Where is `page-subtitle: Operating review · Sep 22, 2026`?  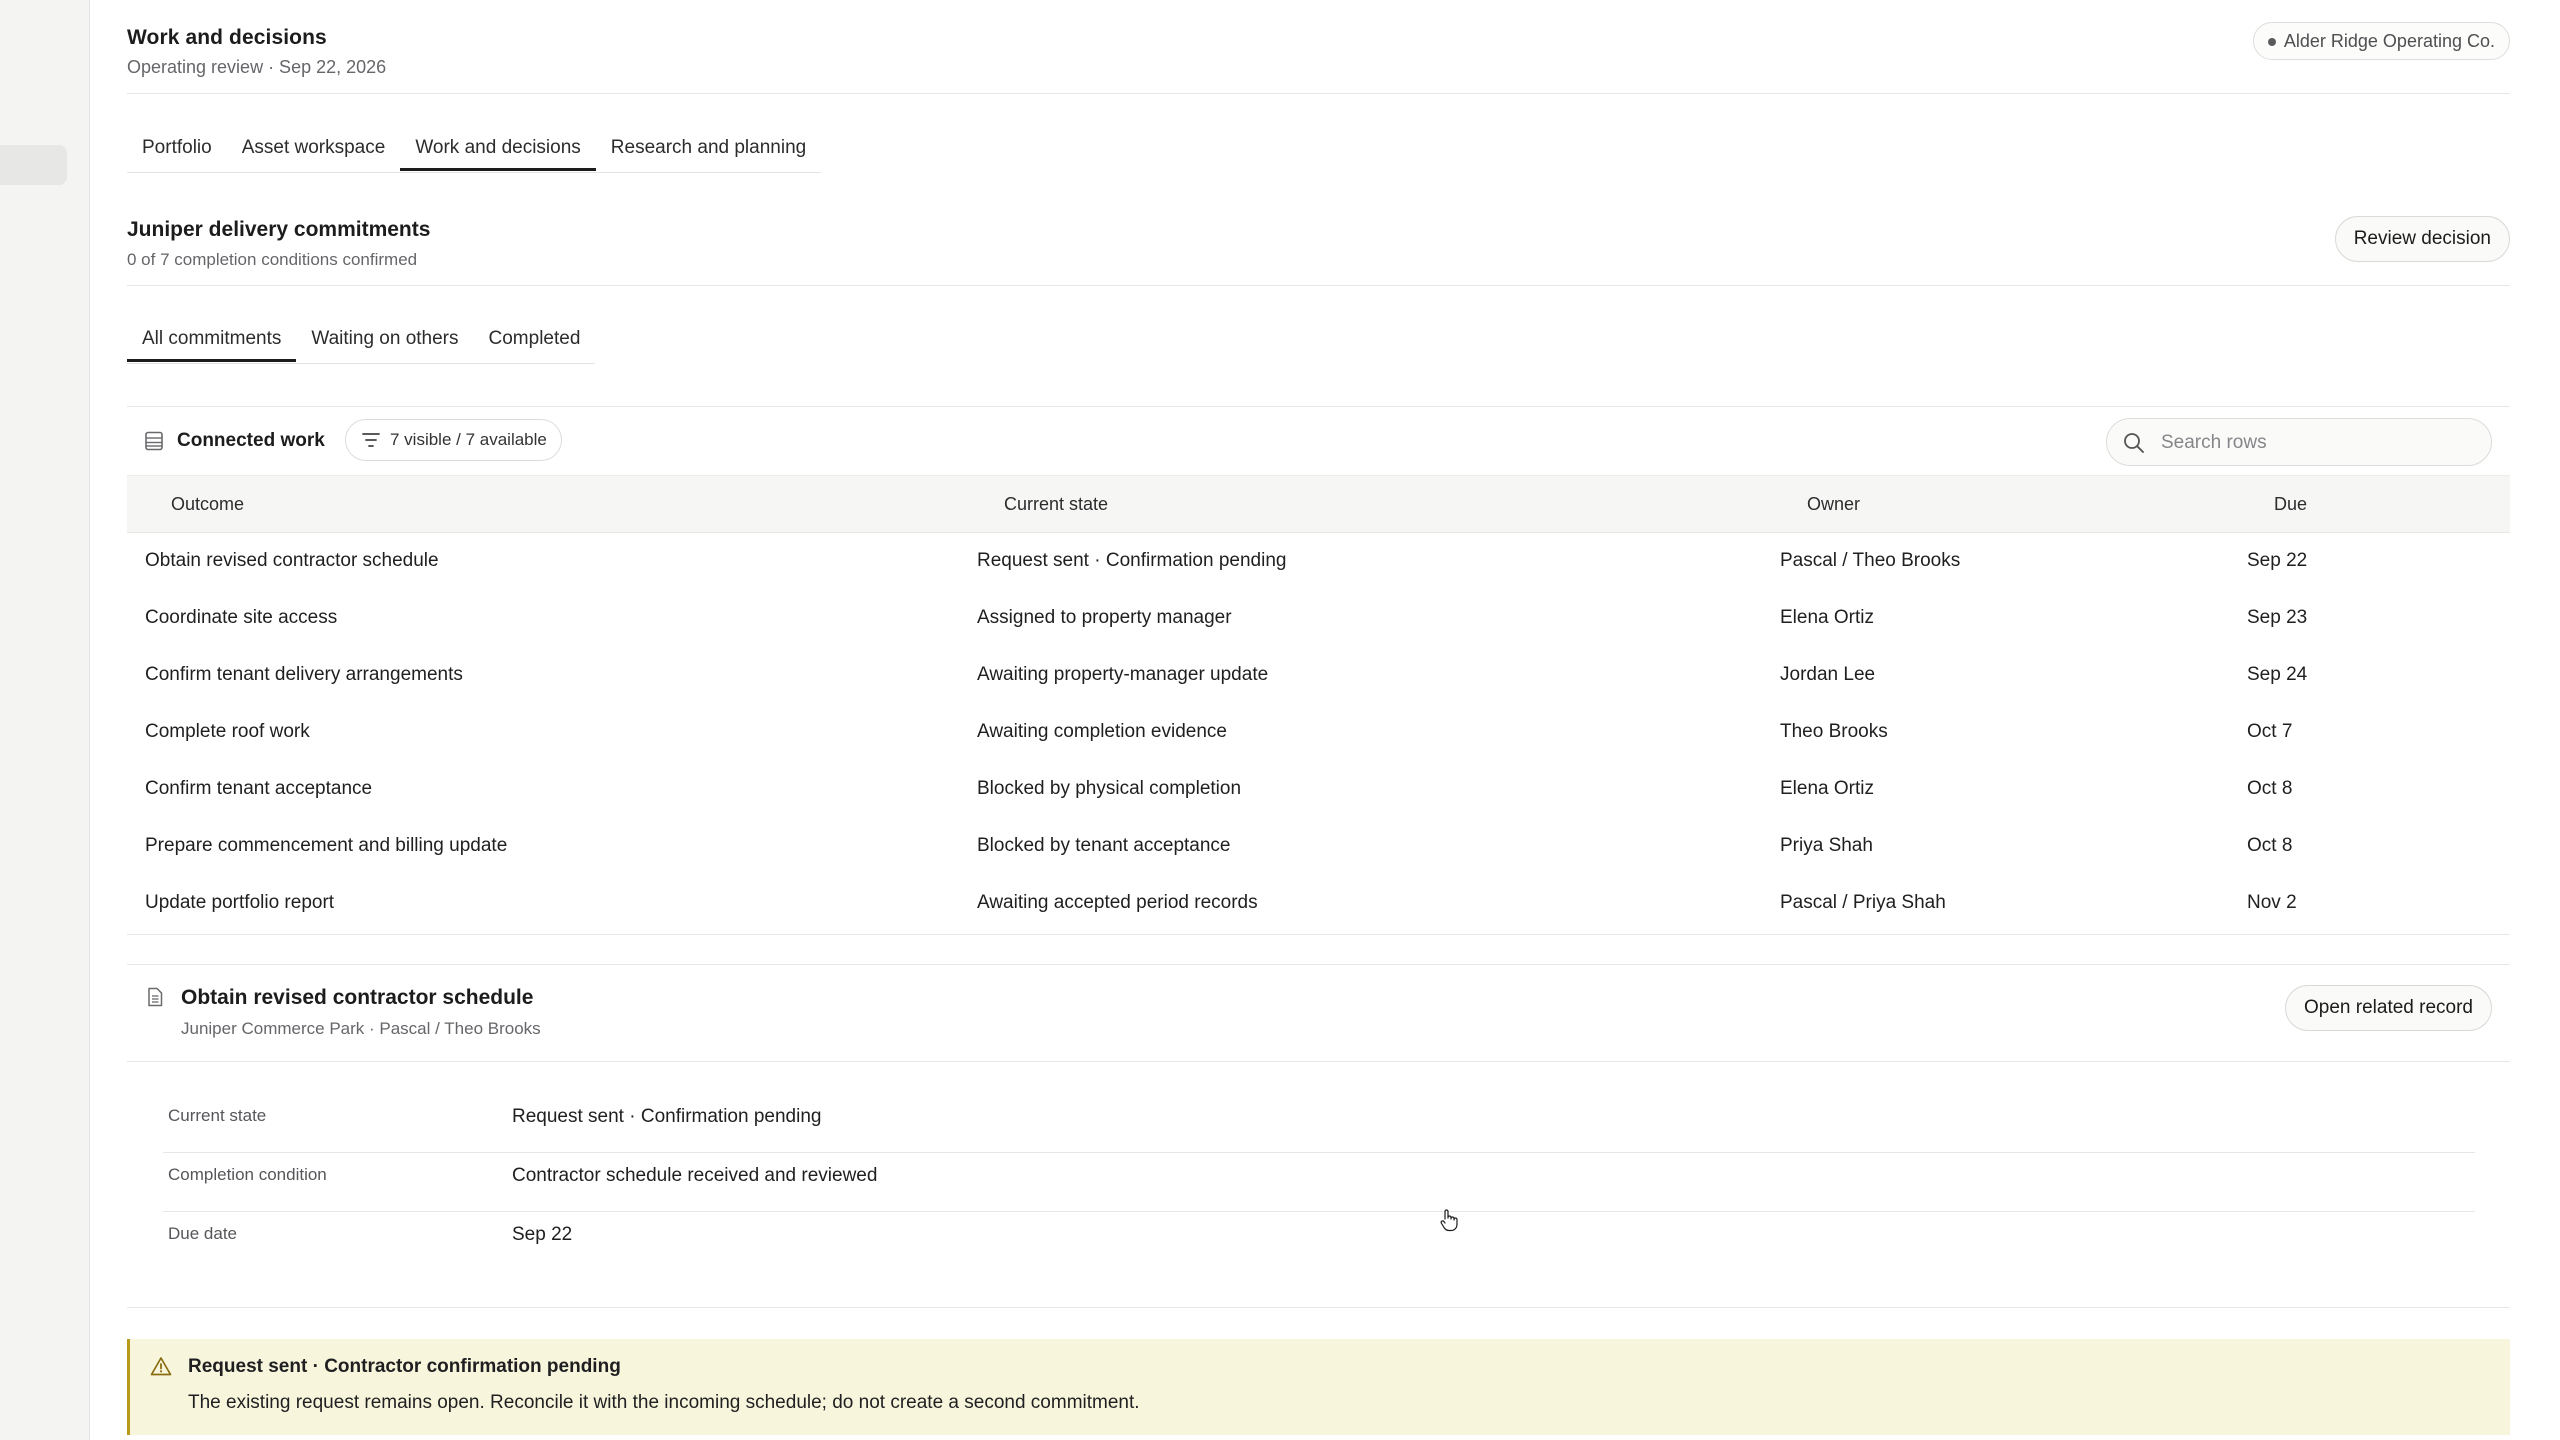
page-subtitle: Operating review · Sep 22, 2026 is located at coordinates (257, 67).